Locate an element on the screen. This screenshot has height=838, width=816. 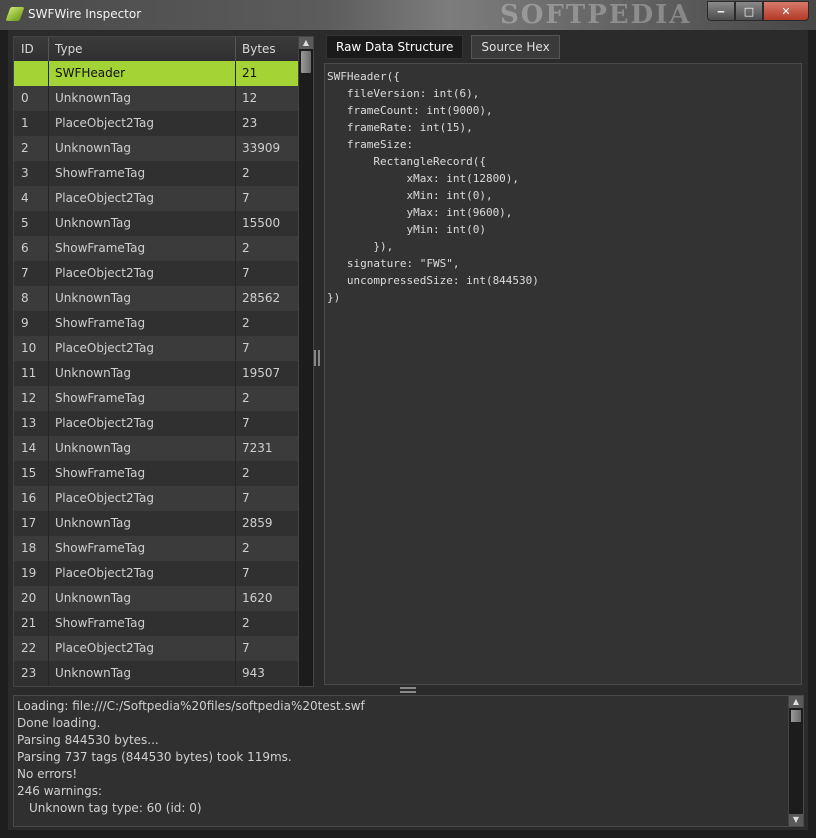
cell-bytes: 23 is located at coordinates (250, 123).